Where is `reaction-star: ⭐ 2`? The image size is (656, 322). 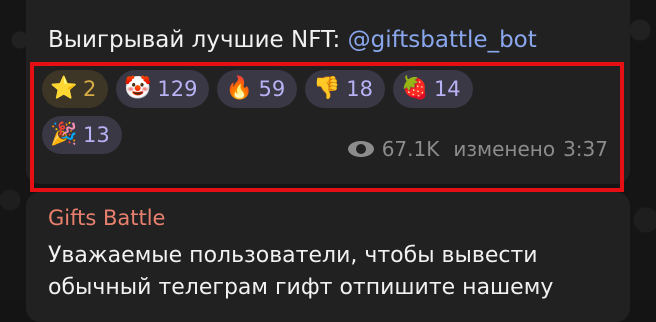 reaction-star: ⭐ 2 is located at coordinates (75, 89).